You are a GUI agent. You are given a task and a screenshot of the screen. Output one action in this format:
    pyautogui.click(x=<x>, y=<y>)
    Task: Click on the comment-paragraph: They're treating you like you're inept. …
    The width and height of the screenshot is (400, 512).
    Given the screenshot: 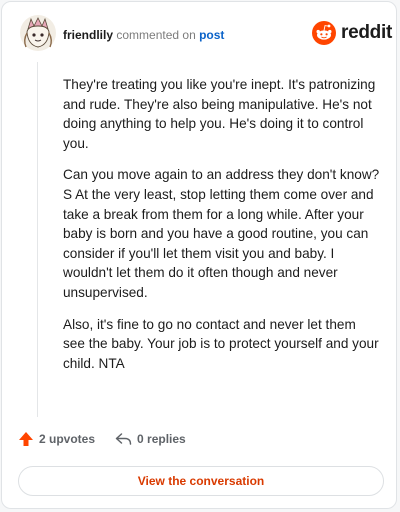 What is the action you would take?
    pyautogui.click(x=219, y=114)
    